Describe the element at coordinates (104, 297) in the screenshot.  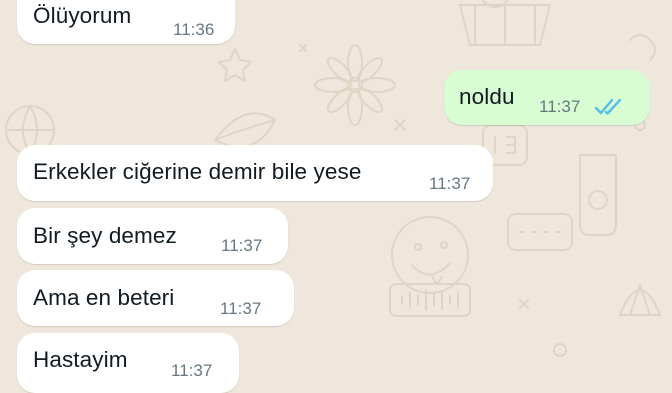
I see `message-text: Ama en beteri` at that location.